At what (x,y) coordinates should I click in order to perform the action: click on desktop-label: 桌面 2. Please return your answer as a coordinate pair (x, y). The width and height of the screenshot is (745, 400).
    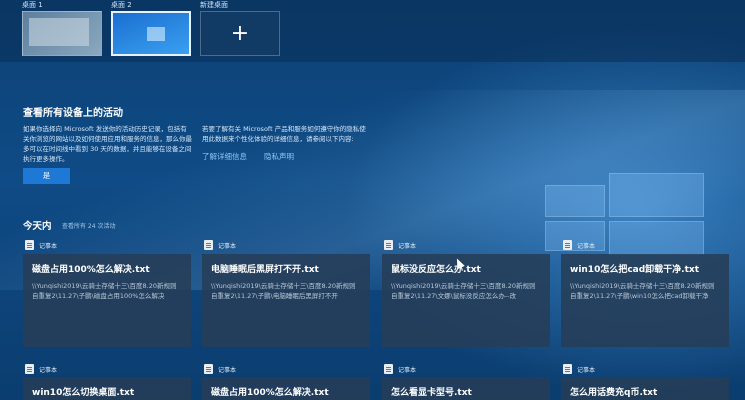
    Looking at the image, I should click on (121, 5).